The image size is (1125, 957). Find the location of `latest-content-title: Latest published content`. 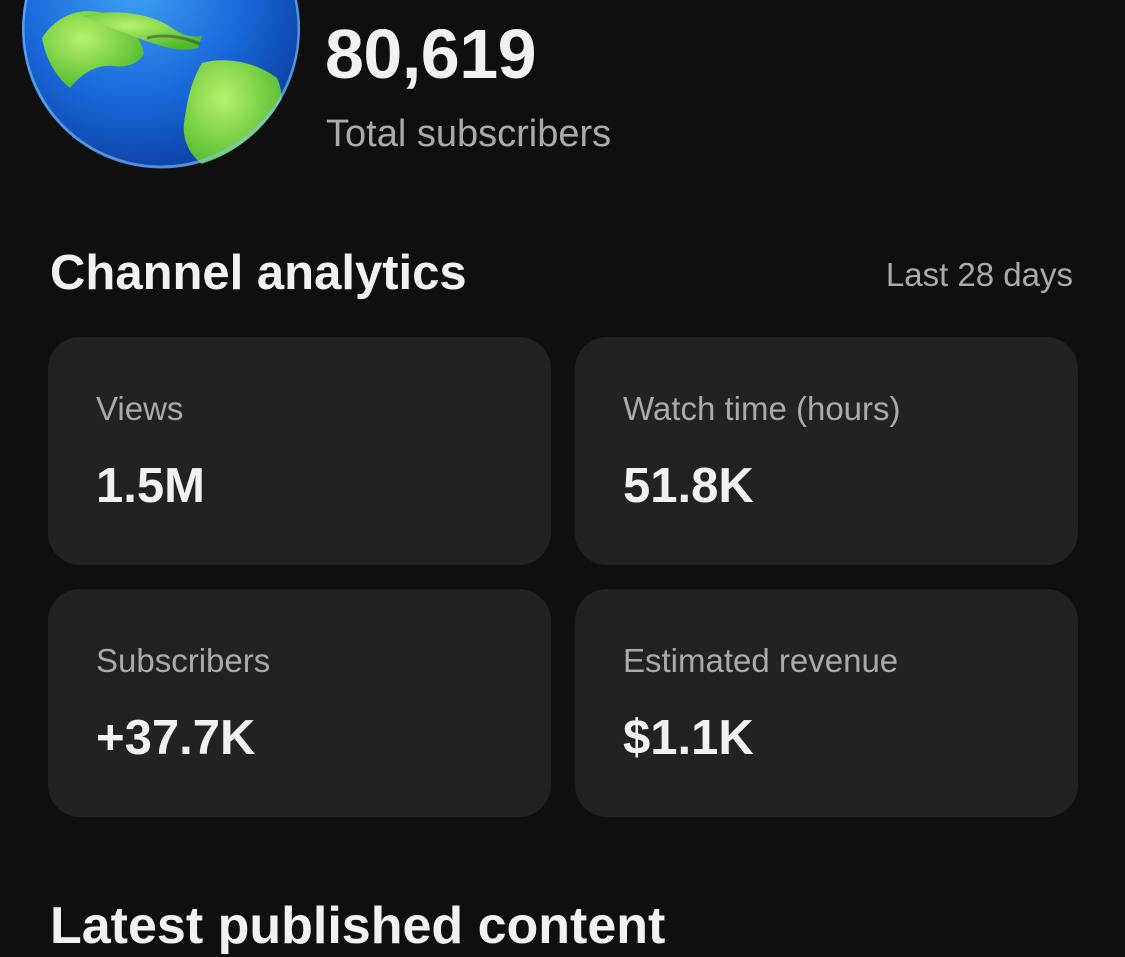

latest-content-title: Latest published content is located at coordinates (358, 926).